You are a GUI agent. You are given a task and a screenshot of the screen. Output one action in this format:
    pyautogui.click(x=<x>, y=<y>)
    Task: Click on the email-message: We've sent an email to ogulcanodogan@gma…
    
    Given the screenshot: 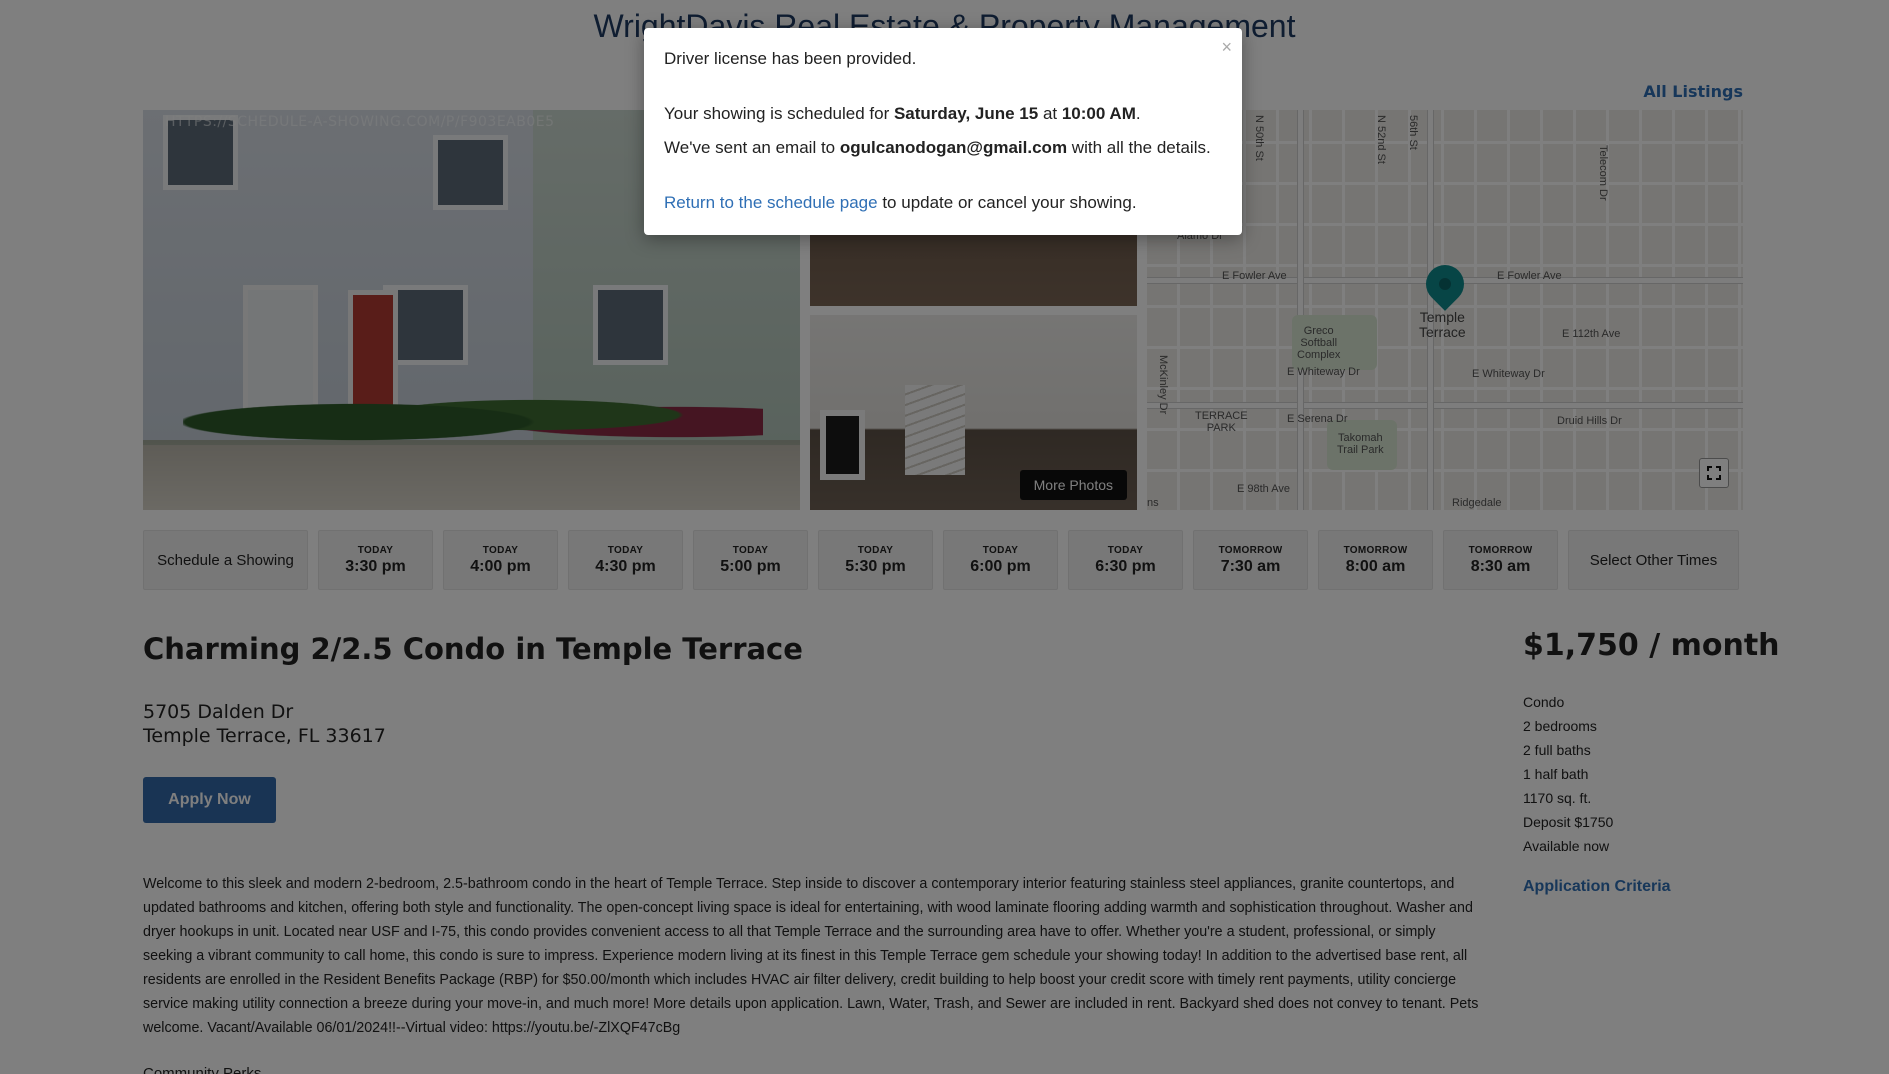 What is the action you would take?
    pyautogui.click(x=937, y=148)
    